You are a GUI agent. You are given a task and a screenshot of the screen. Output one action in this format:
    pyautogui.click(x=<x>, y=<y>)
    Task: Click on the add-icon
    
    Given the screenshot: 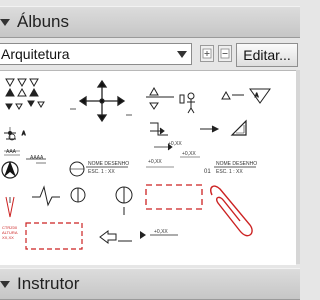 What is the action you would take?
    pyautogui.click(x=207, y=53)
    